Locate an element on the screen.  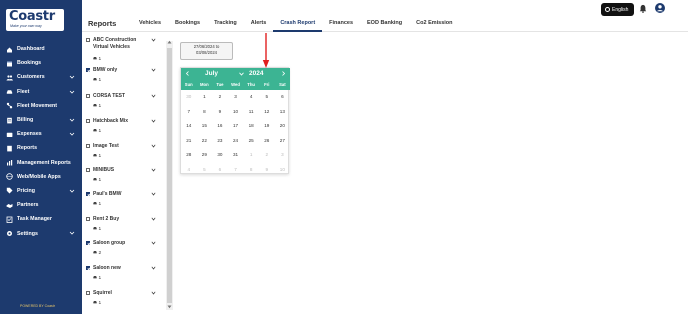
sidebar-item-fleet-movement: Fleet Movement is located at coordinates (41, 106).